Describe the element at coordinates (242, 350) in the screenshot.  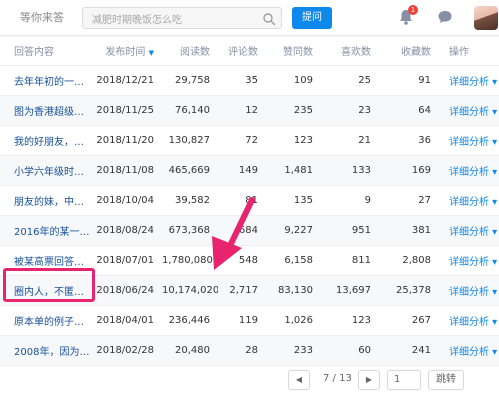
I see `cell-comments: 28` at that location.